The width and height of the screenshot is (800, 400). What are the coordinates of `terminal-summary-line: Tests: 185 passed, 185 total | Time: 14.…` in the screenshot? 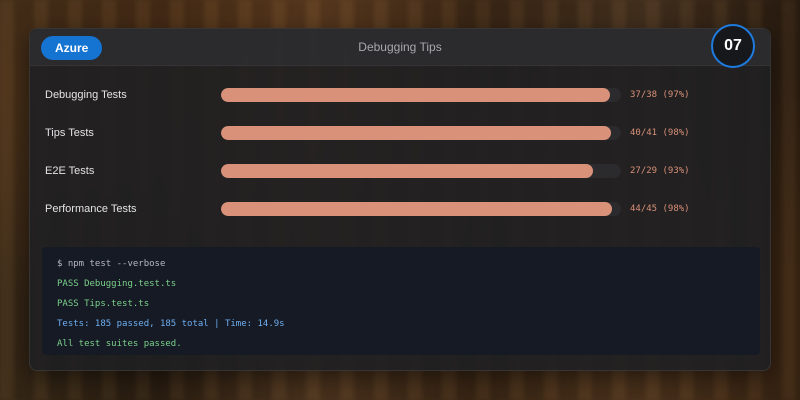 It's located at (171, 324).